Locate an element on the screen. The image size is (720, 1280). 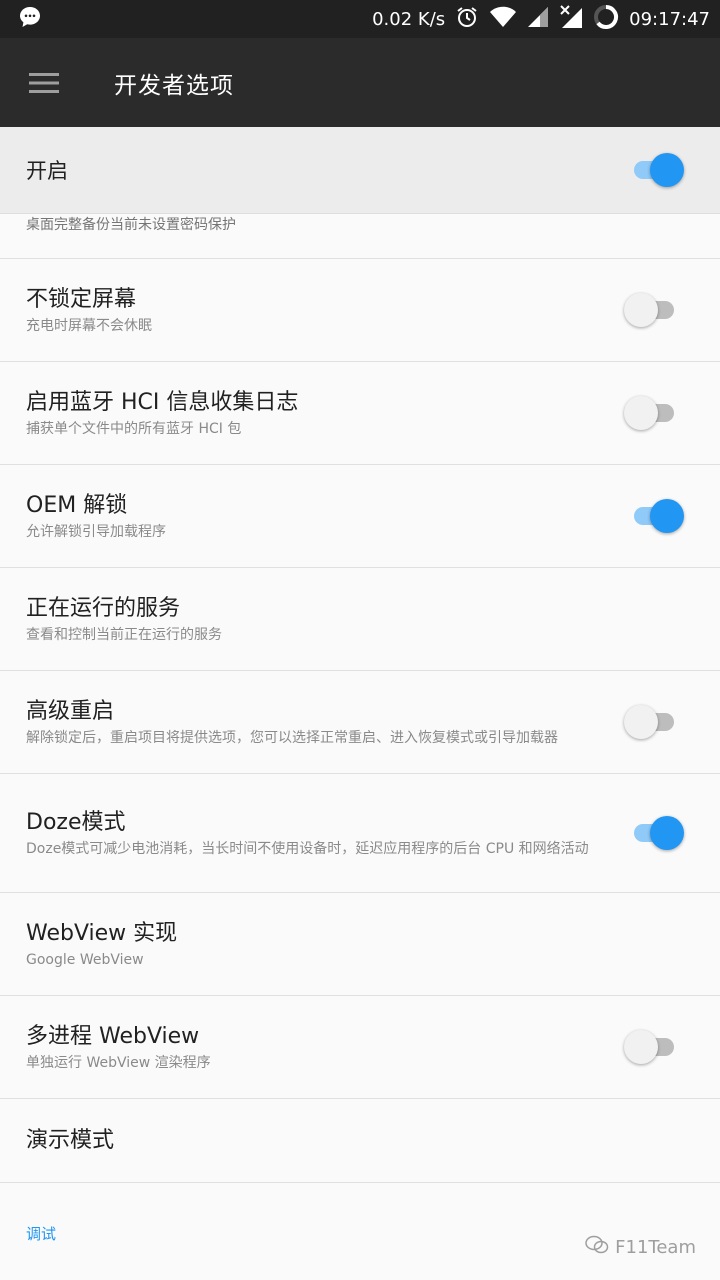
doze-mode-toggle is located at coordinates (654, 833).